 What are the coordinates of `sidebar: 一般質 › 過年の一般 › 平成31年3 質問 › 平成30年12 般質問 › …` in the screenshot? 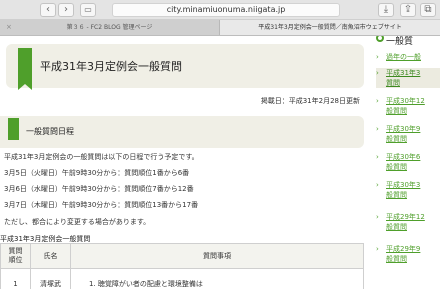 It's located at (406, 162).